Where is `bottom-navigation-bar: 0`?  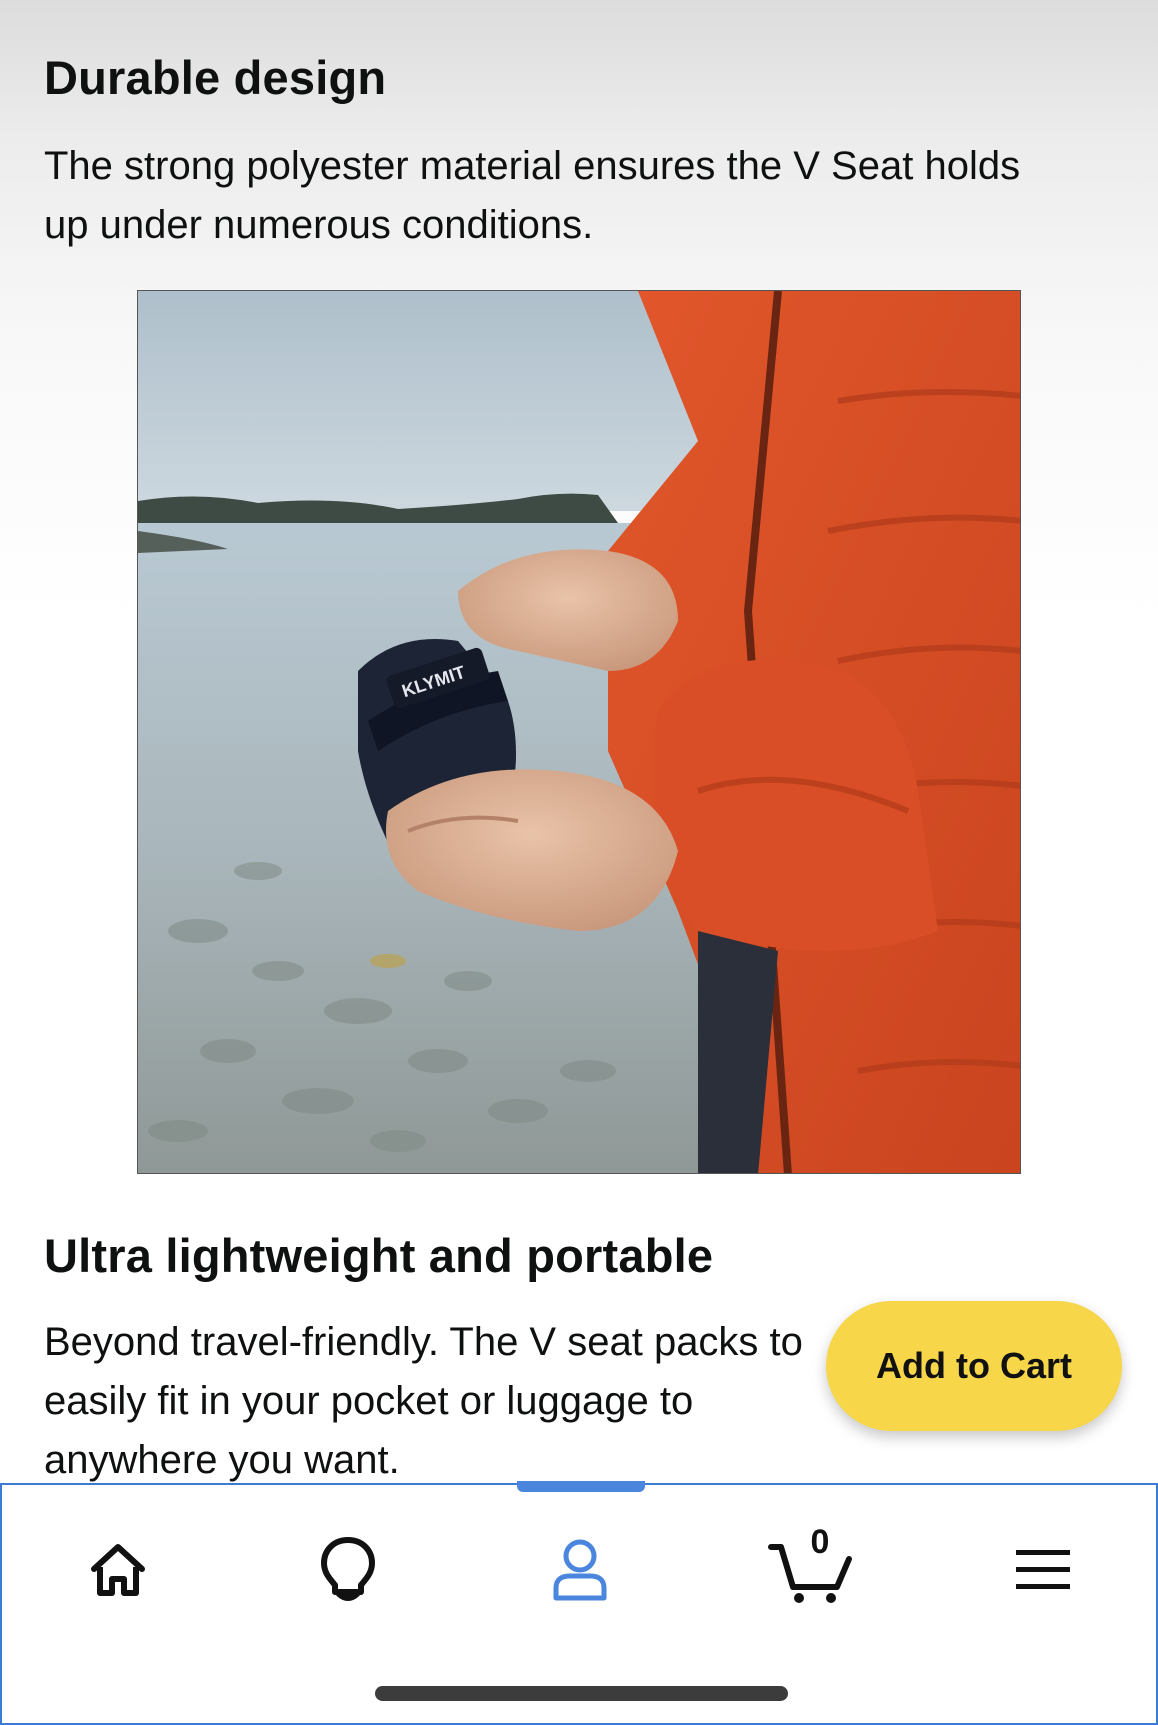 bottom-navigation-bar: 0 is located at coordinates (579, 1603).